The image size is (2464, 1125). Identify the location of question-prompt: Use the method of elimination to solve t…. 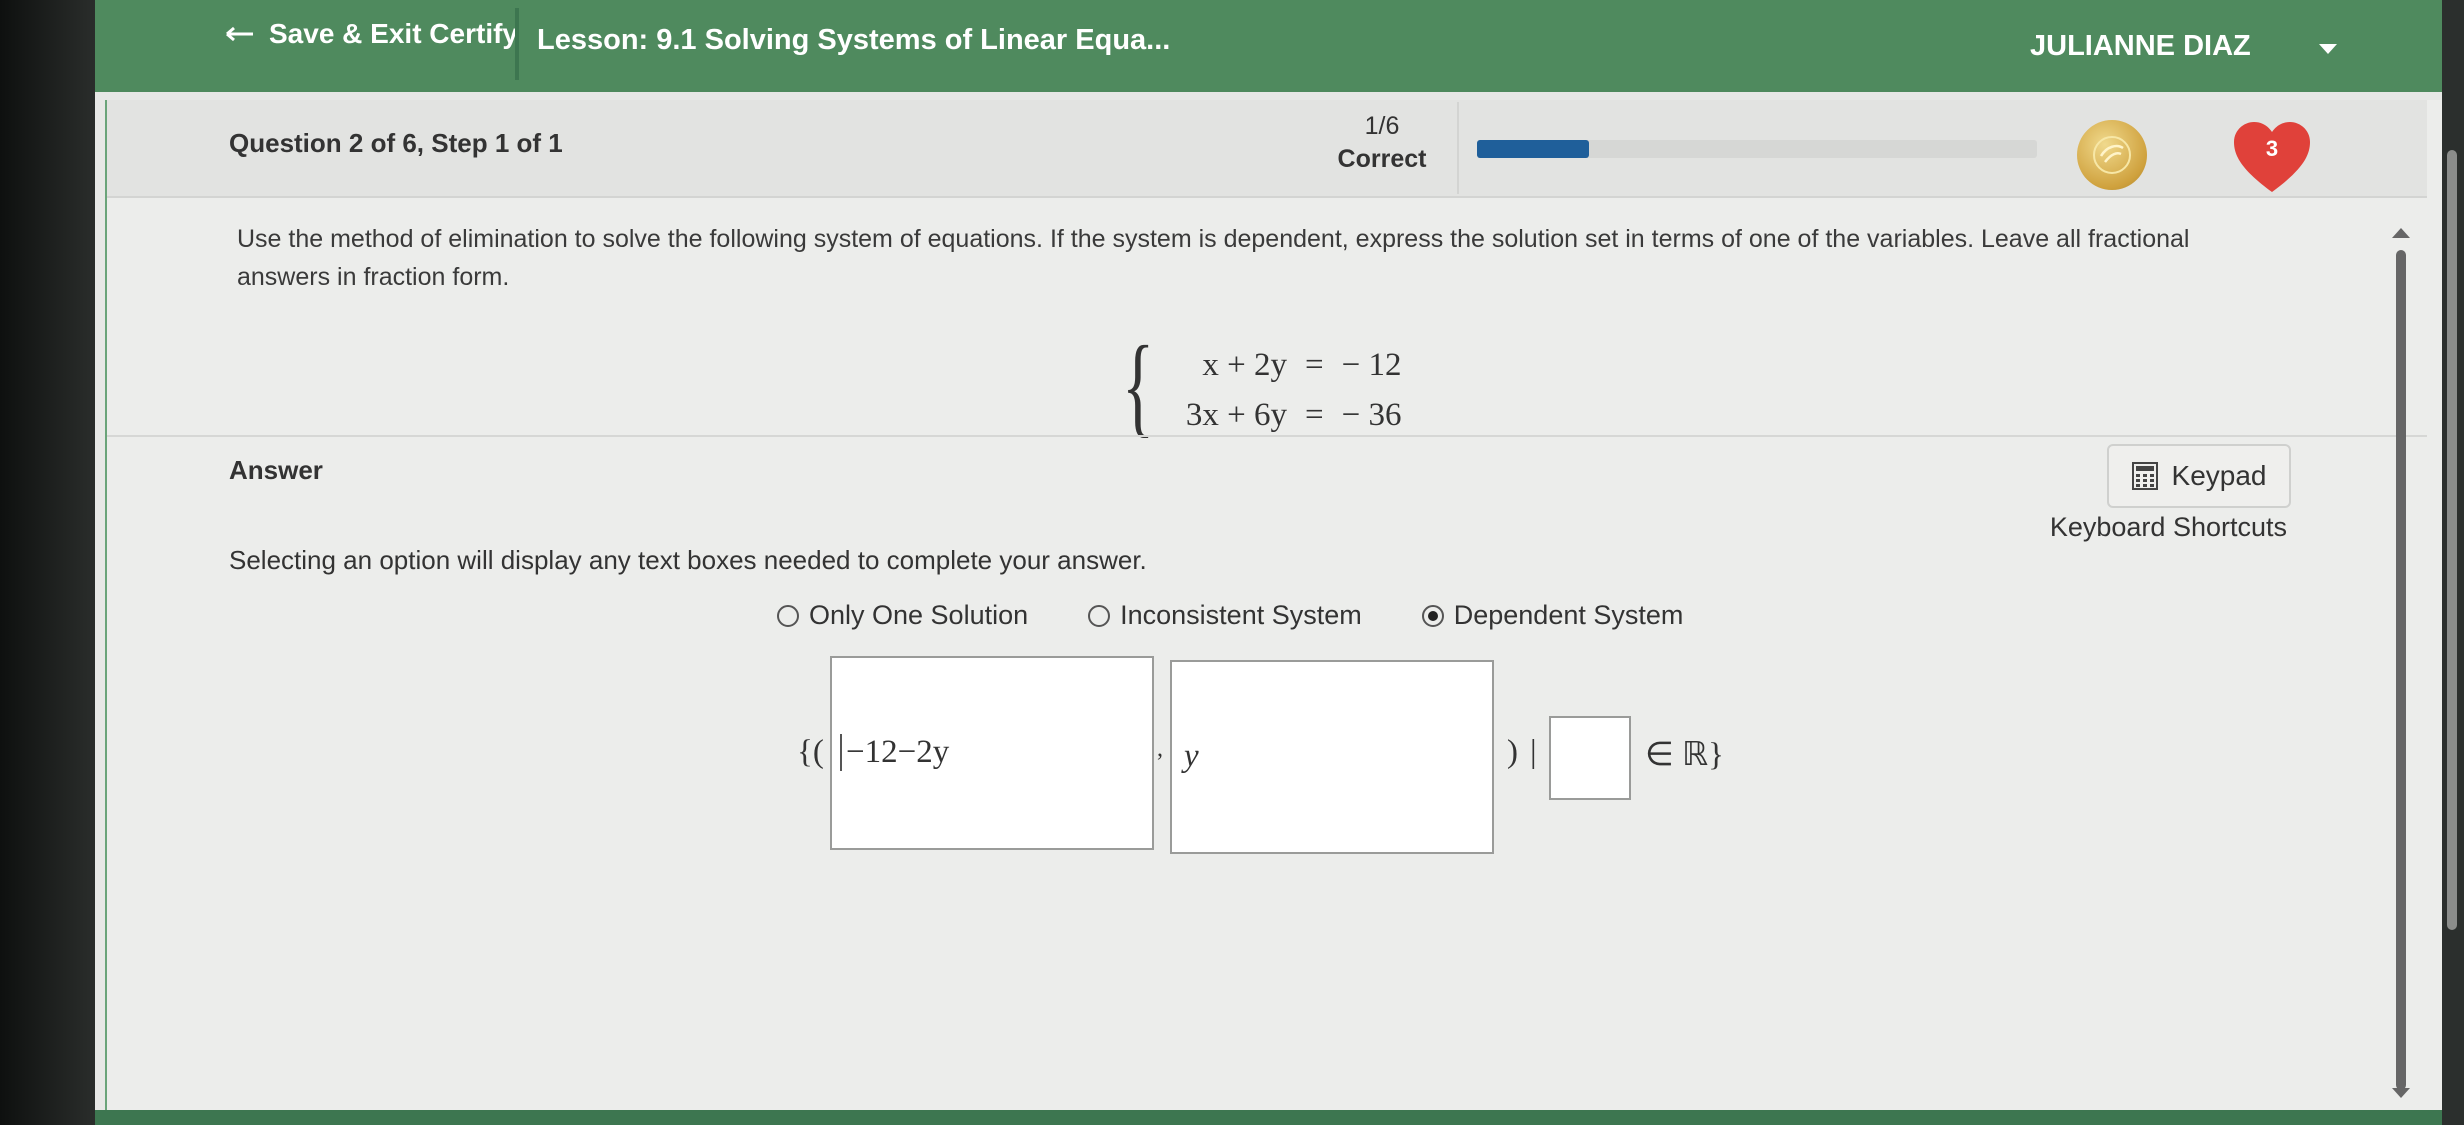
(1213, 258).